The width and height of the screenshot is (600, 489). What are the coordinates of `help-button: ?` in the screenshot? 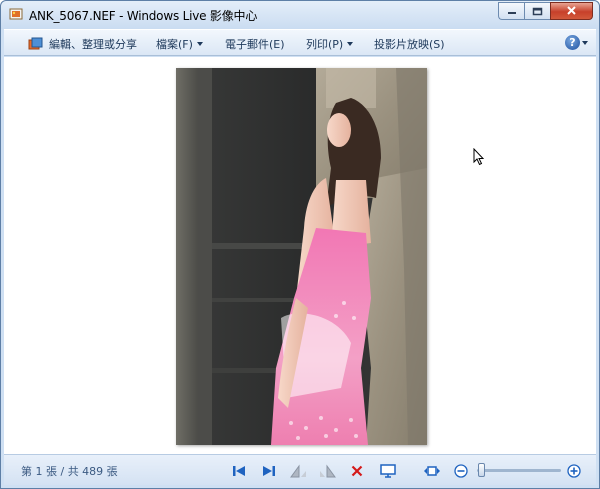 It's located at (572, 42).